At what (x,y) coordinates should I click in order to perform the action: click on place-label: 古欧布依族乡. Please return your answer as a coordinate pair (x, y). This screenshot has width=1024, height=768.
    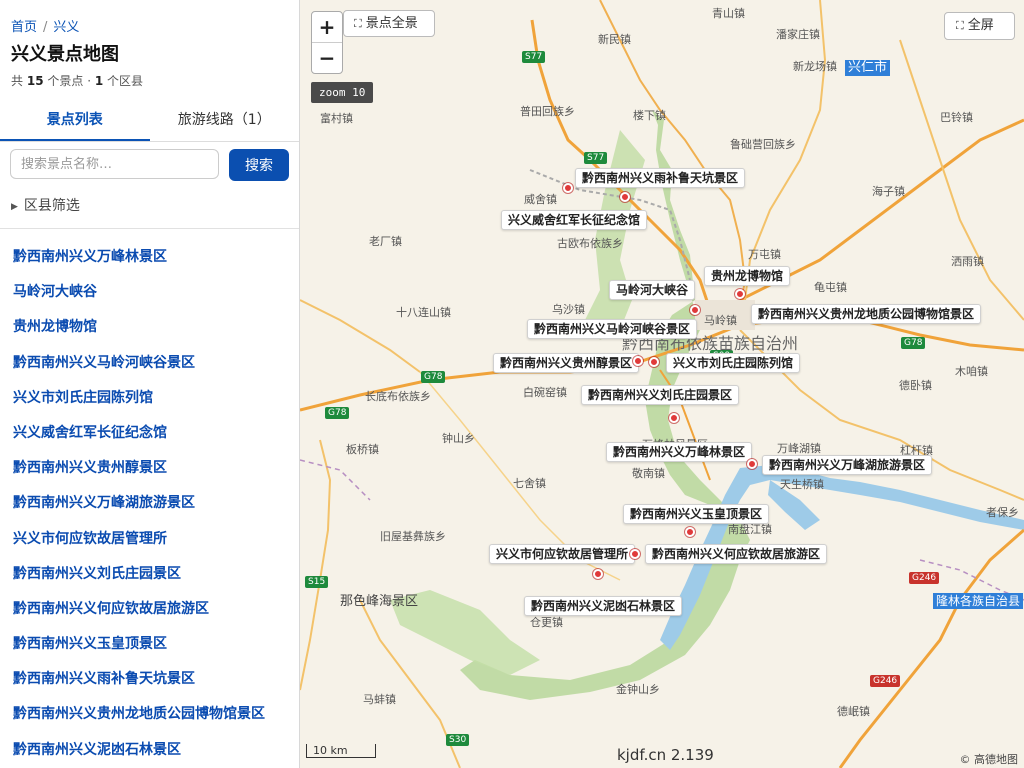
    Looking at the image, I should click on (590, 243).